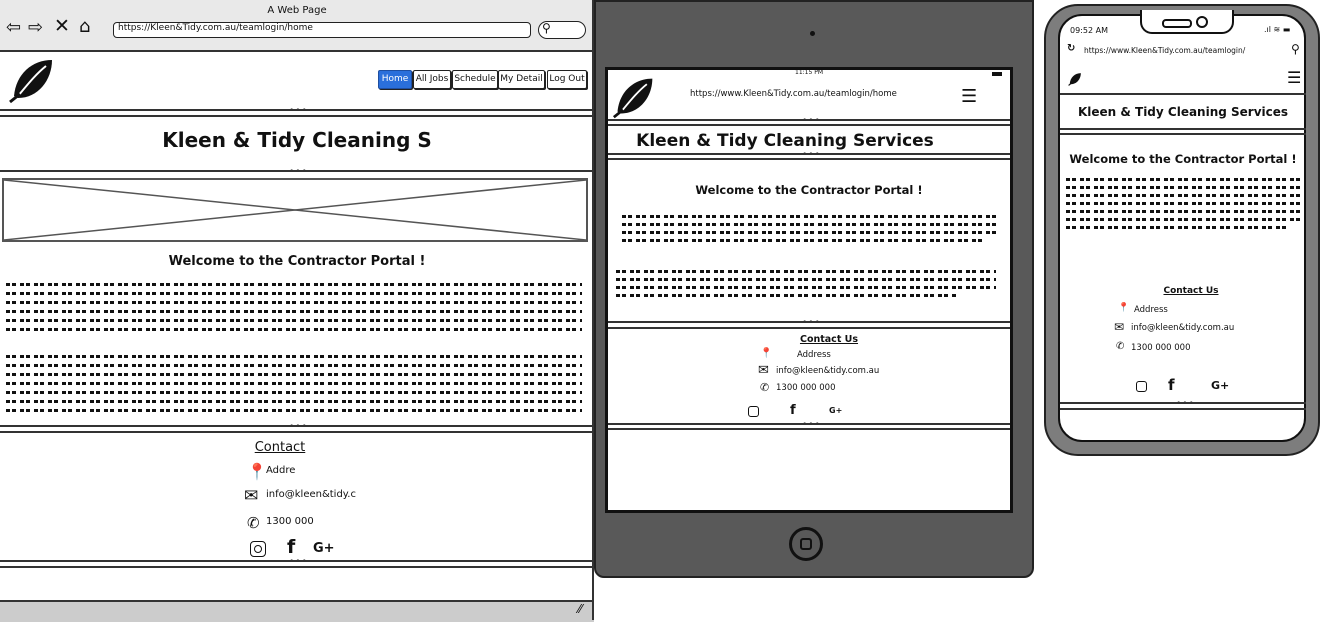 This screenshot has height=622, width=1322. What do you see at coordinates (809, 72) in the screenshot?
I see `tablet-status-time: 11:15 PM` at bounding box center [809, 72].